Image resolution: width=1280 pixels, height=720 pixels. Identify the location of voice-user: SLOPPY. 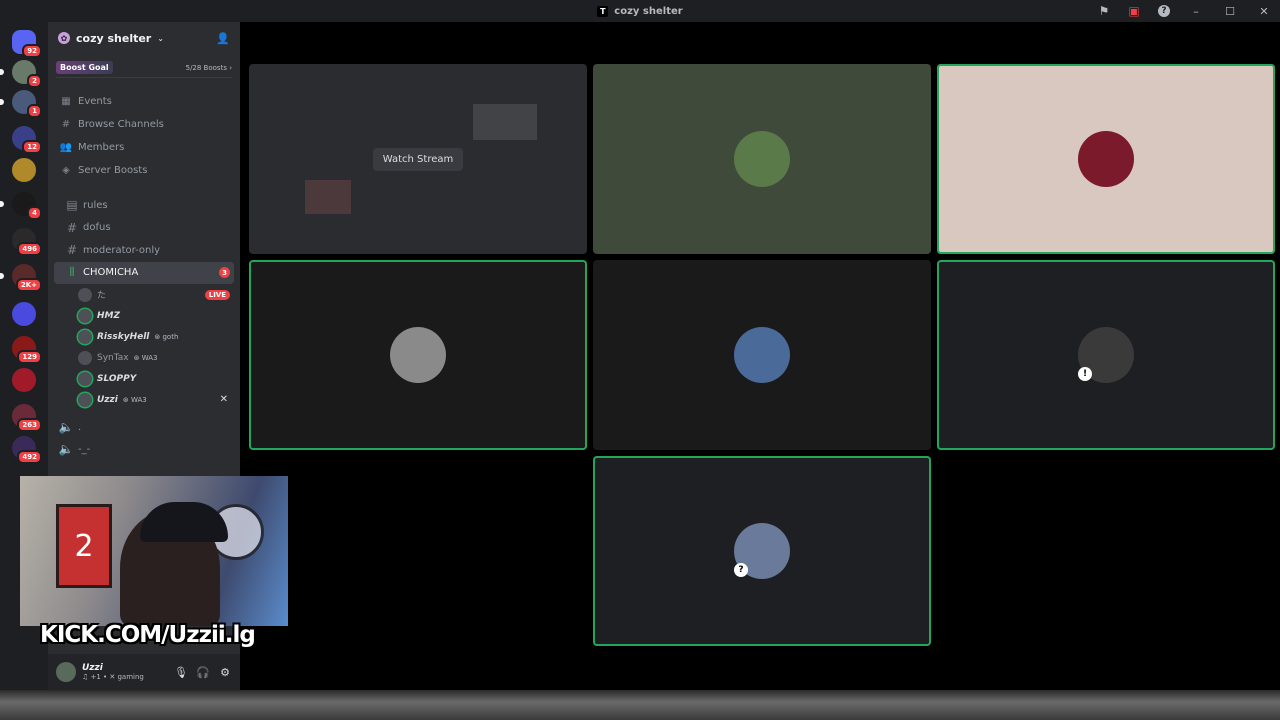
(144, 378).